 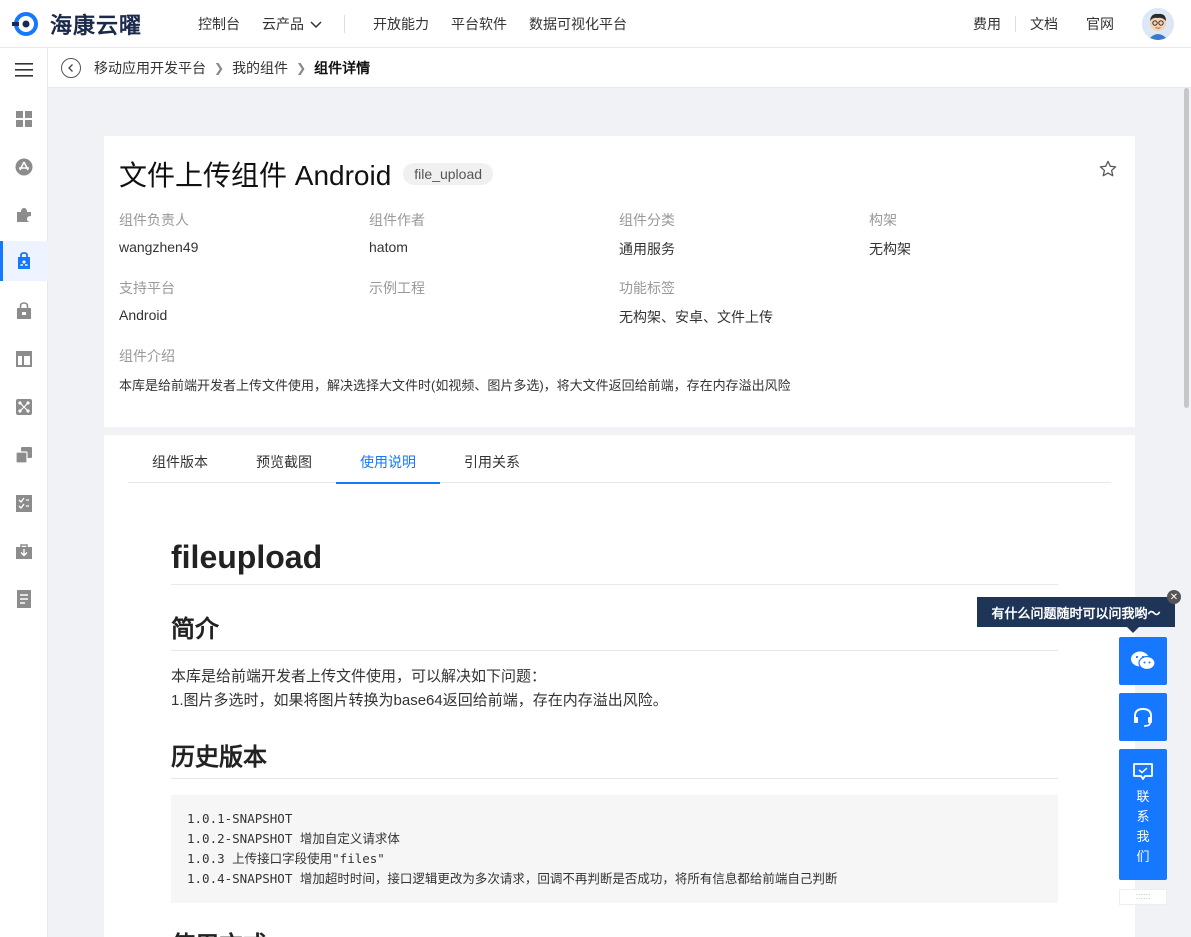 I want to click on puzzle-icon, so click(x=24, y=215).